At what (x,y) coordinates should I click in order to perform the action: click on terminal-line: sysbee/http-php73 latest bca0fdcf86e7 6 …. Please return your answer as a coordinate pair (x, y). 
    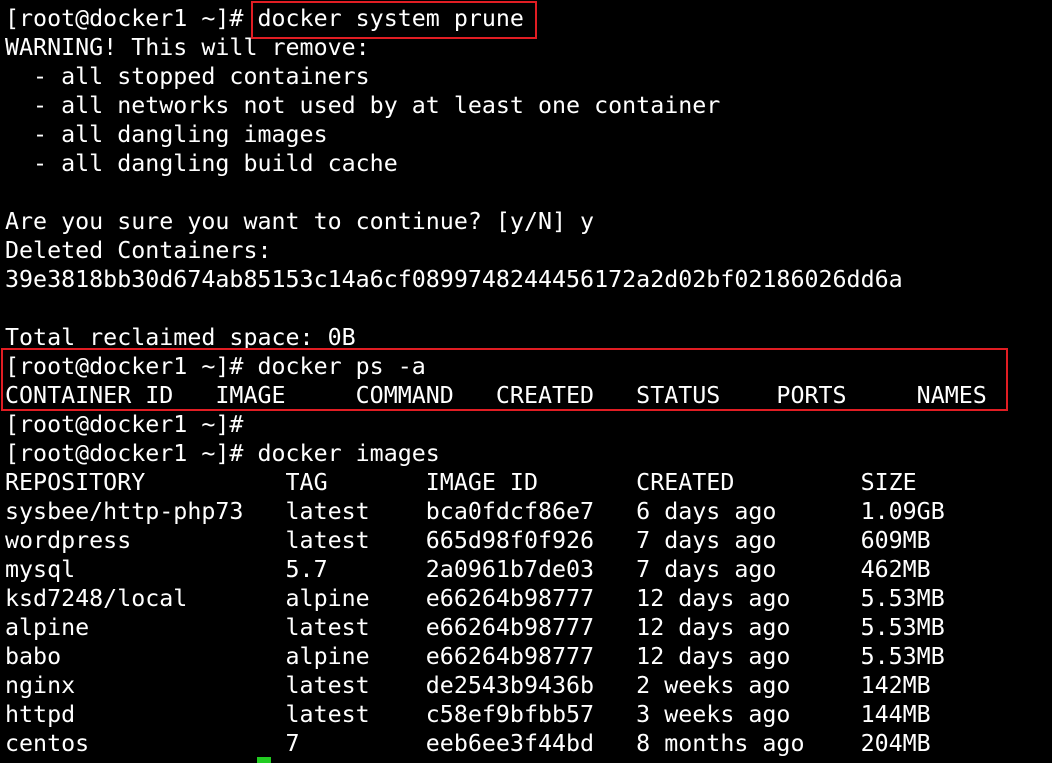
    Looking at the image, I should click on (475, 511).